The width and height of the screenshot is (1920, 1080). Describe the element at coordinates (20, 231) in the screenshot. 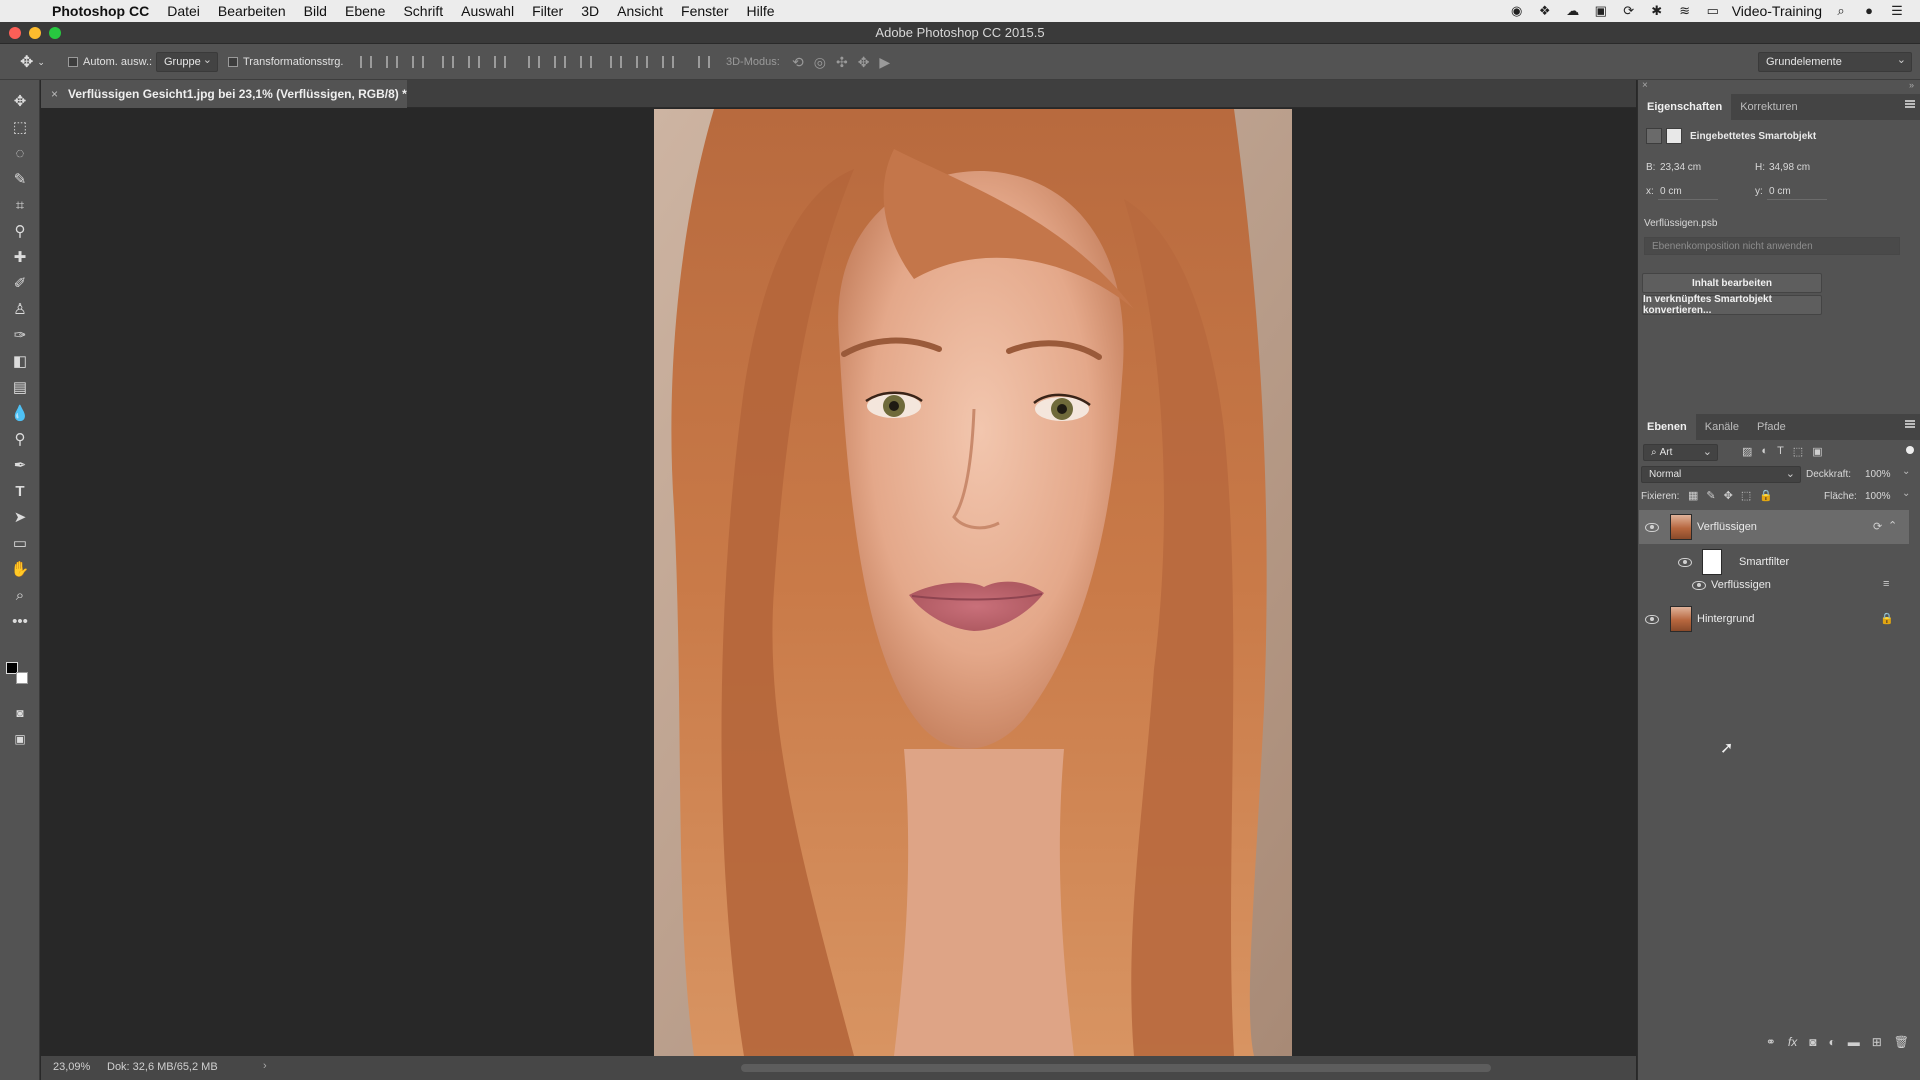

I see `eyedropper-tool-icon: ⚲` at that location.